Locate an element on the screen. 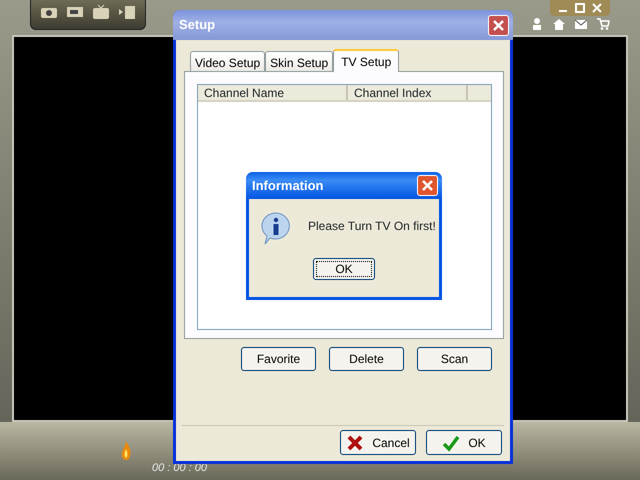  action-button: Favorite is located at coordinates (278, 359).